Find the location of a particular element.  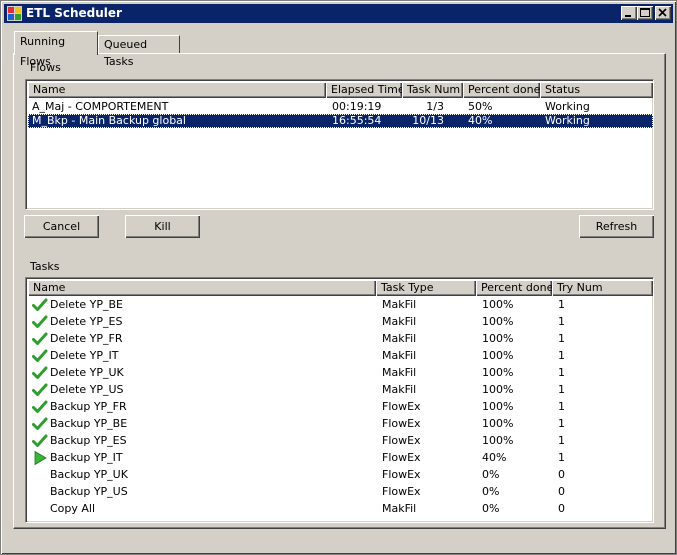

task-row: Backup YP_ES FlowEx 100% 1 is located at coordinates (340, 440).